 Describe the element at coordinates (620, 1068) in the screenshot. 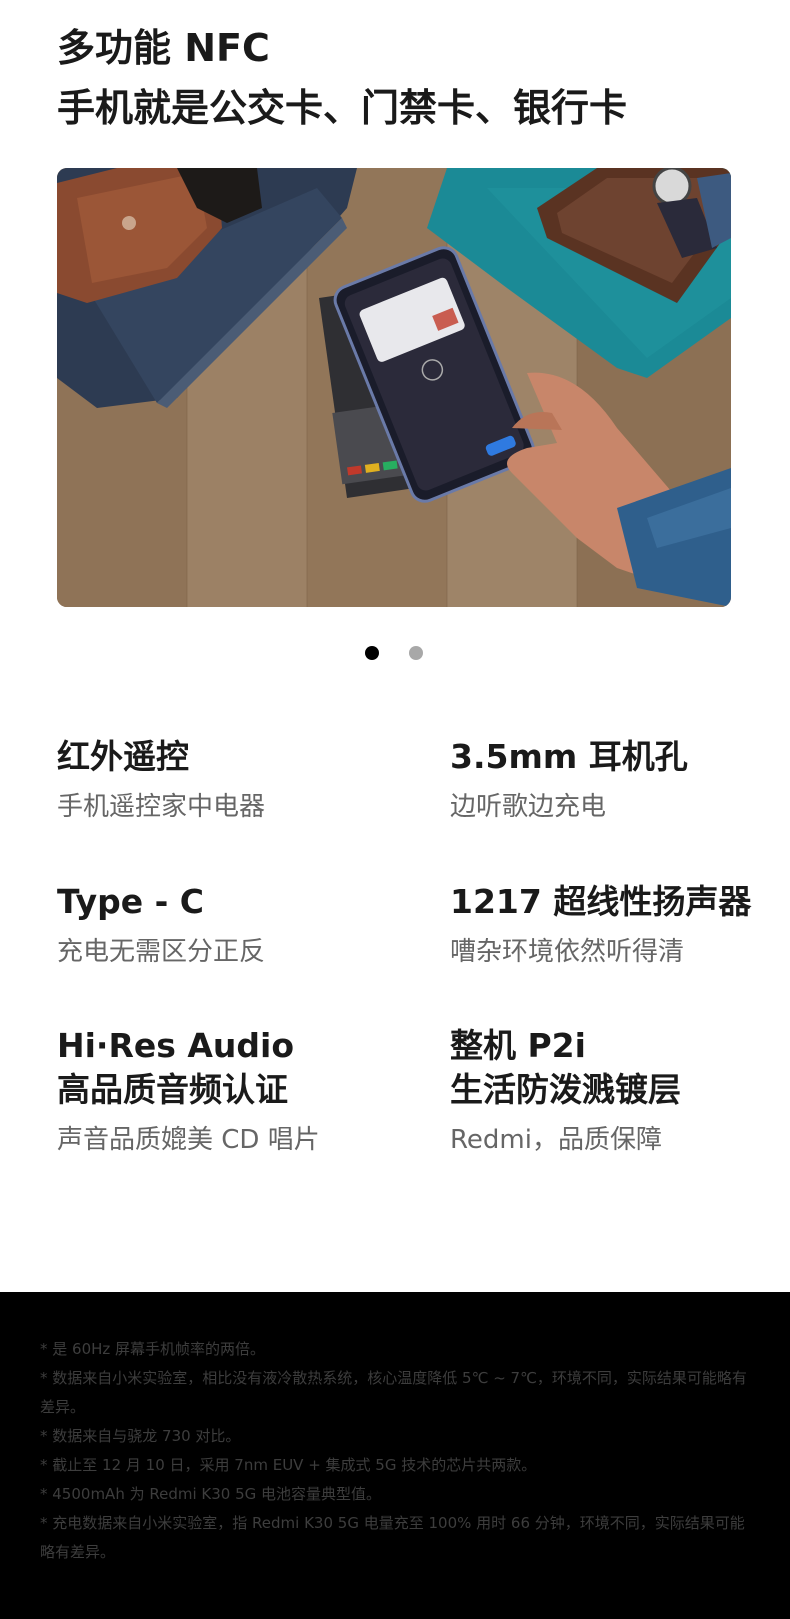

I see `feature-title: 整机 P2i 生活防泼溅镀层` at that location.